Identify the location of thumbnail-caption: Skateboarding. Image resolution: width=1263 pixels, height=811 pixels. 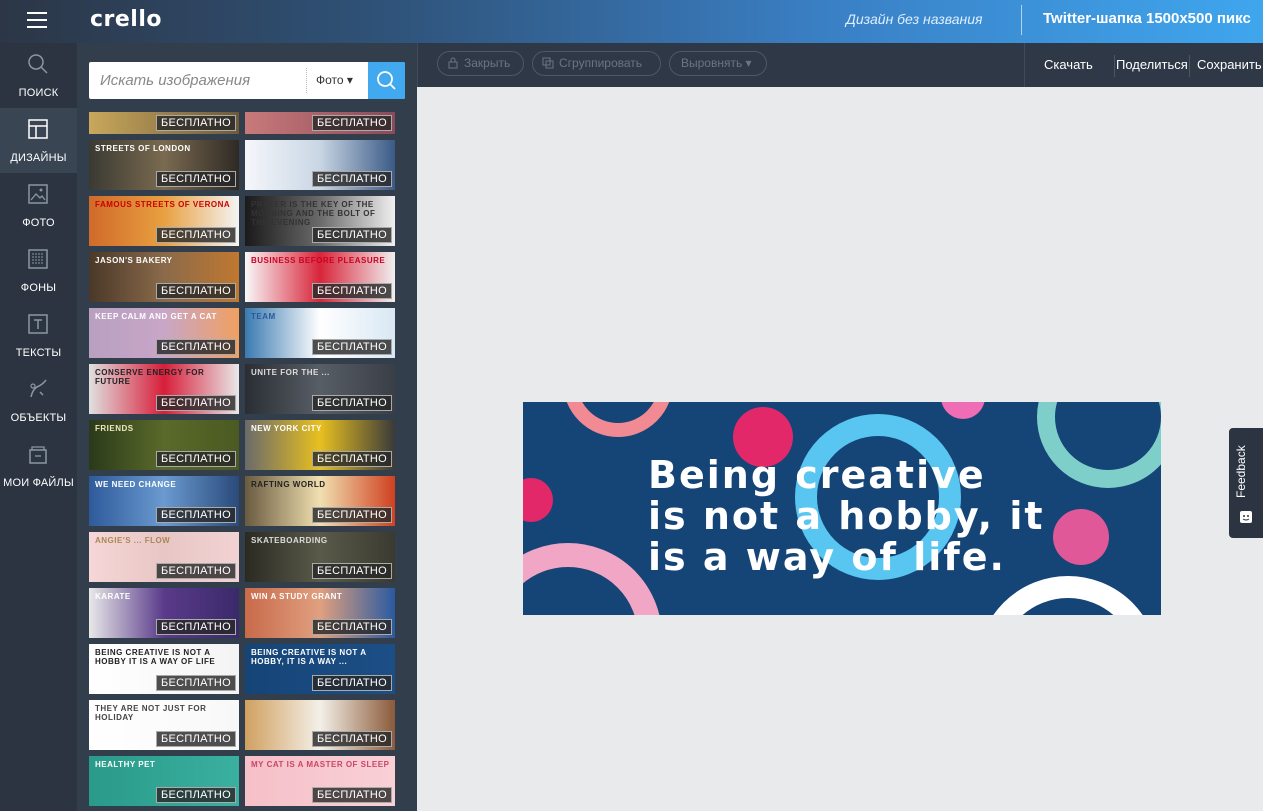
(289, 540).